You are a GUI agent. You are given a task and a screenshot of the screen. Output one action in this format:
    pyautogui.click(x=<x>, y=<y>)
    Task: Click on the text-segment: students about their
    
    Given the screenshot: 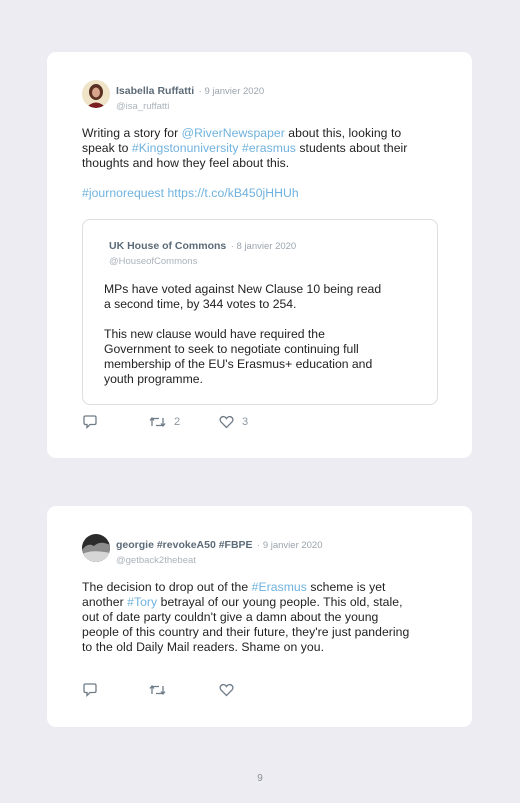 What is the action you would take?
    pyautogui.click(x=351, y=148)
    